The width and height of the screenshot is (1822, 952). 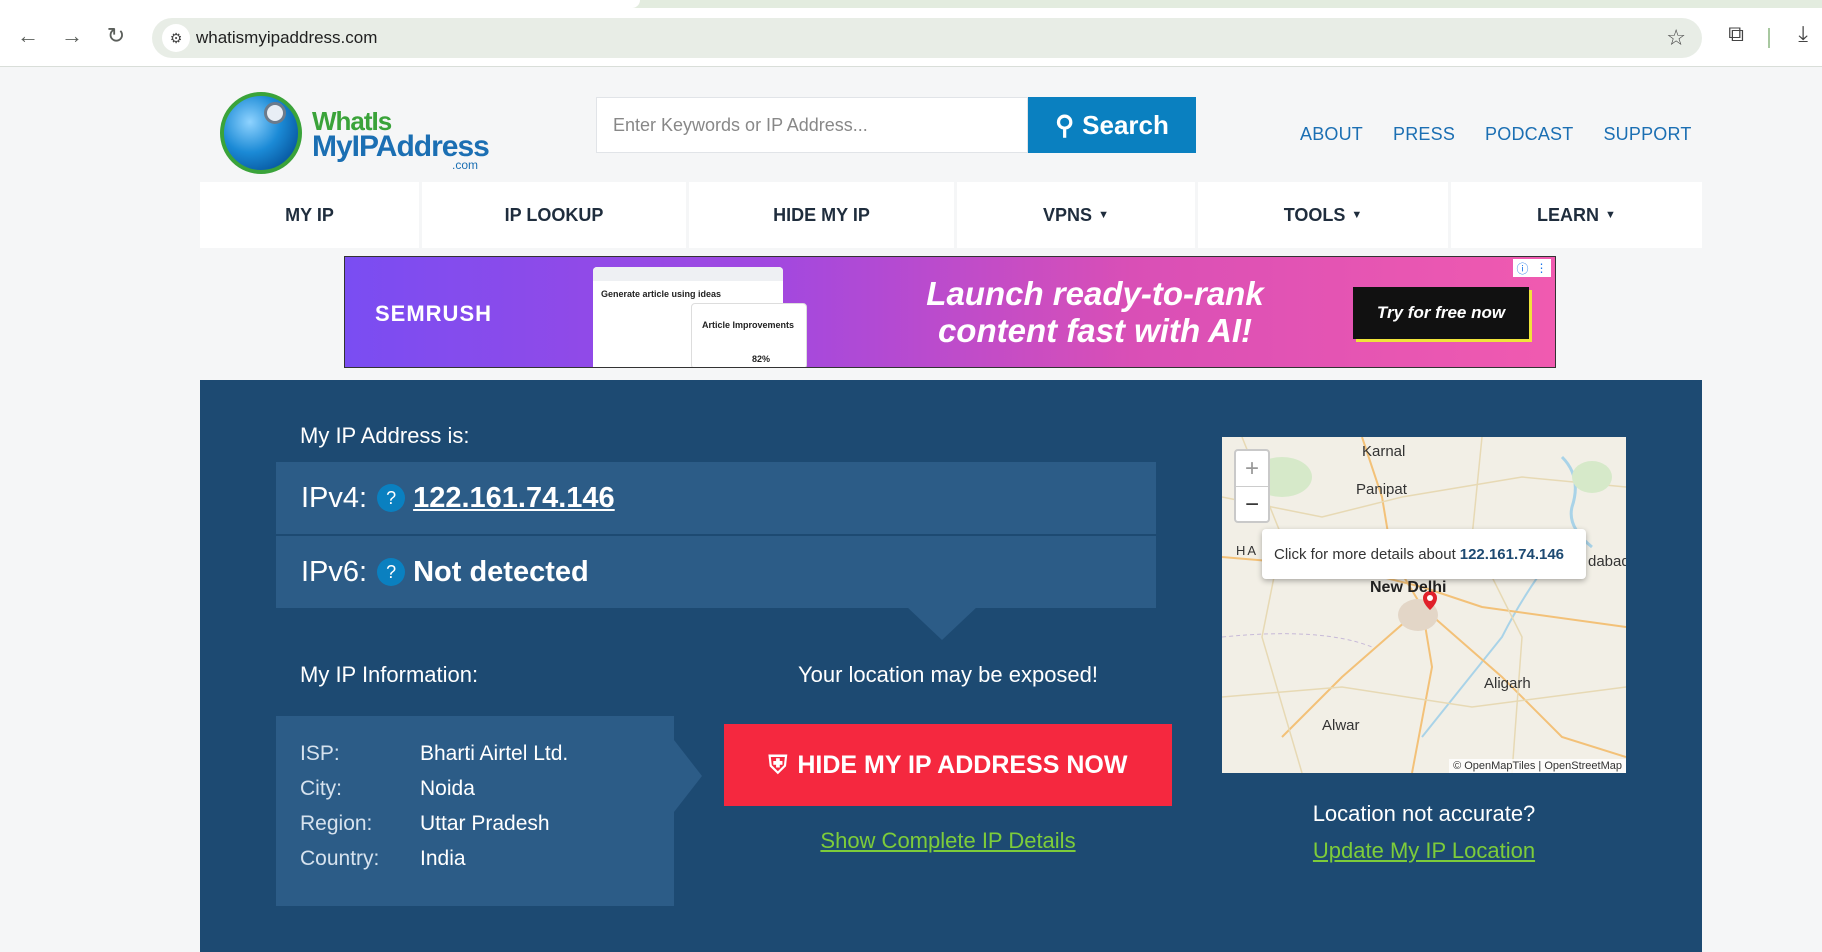 I want to click on active-tab, so click(x=320, y=4).